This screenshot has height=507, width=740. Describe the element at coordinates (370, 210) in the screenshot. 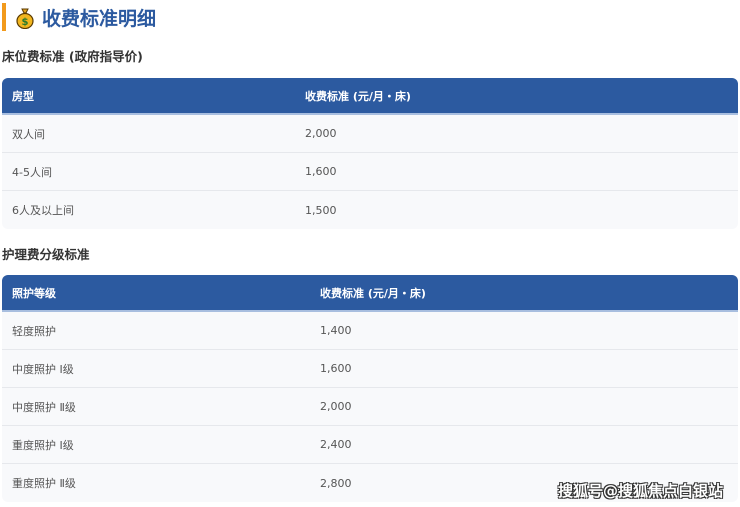

I see `table-row: 6人及以上间 1,500` at that location.